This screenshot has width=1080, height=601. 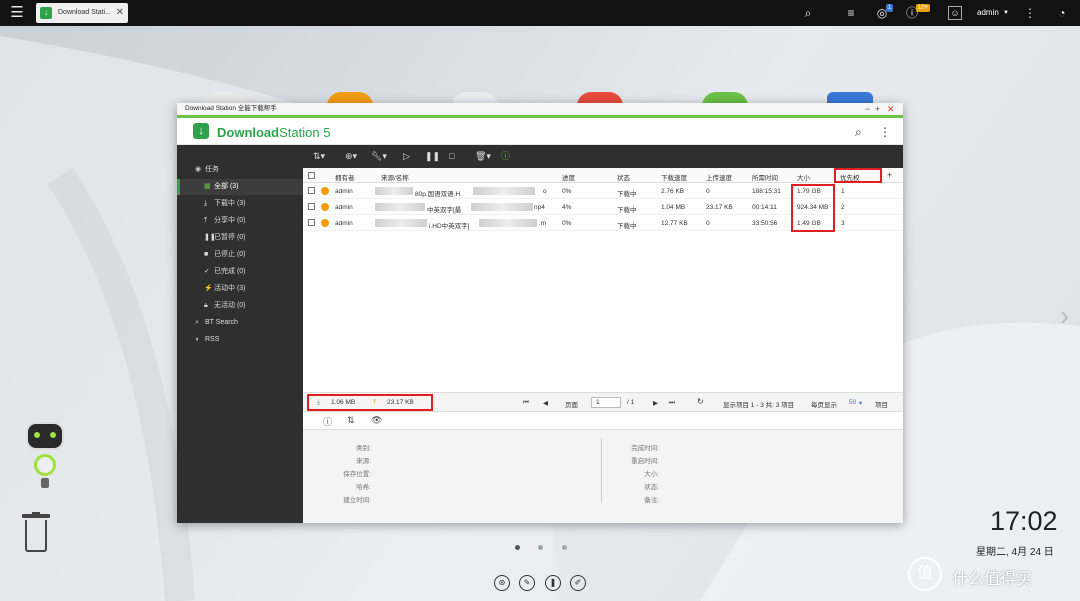 I want to click on app-title: DownloadStation 5, so click(x=274, y=132).